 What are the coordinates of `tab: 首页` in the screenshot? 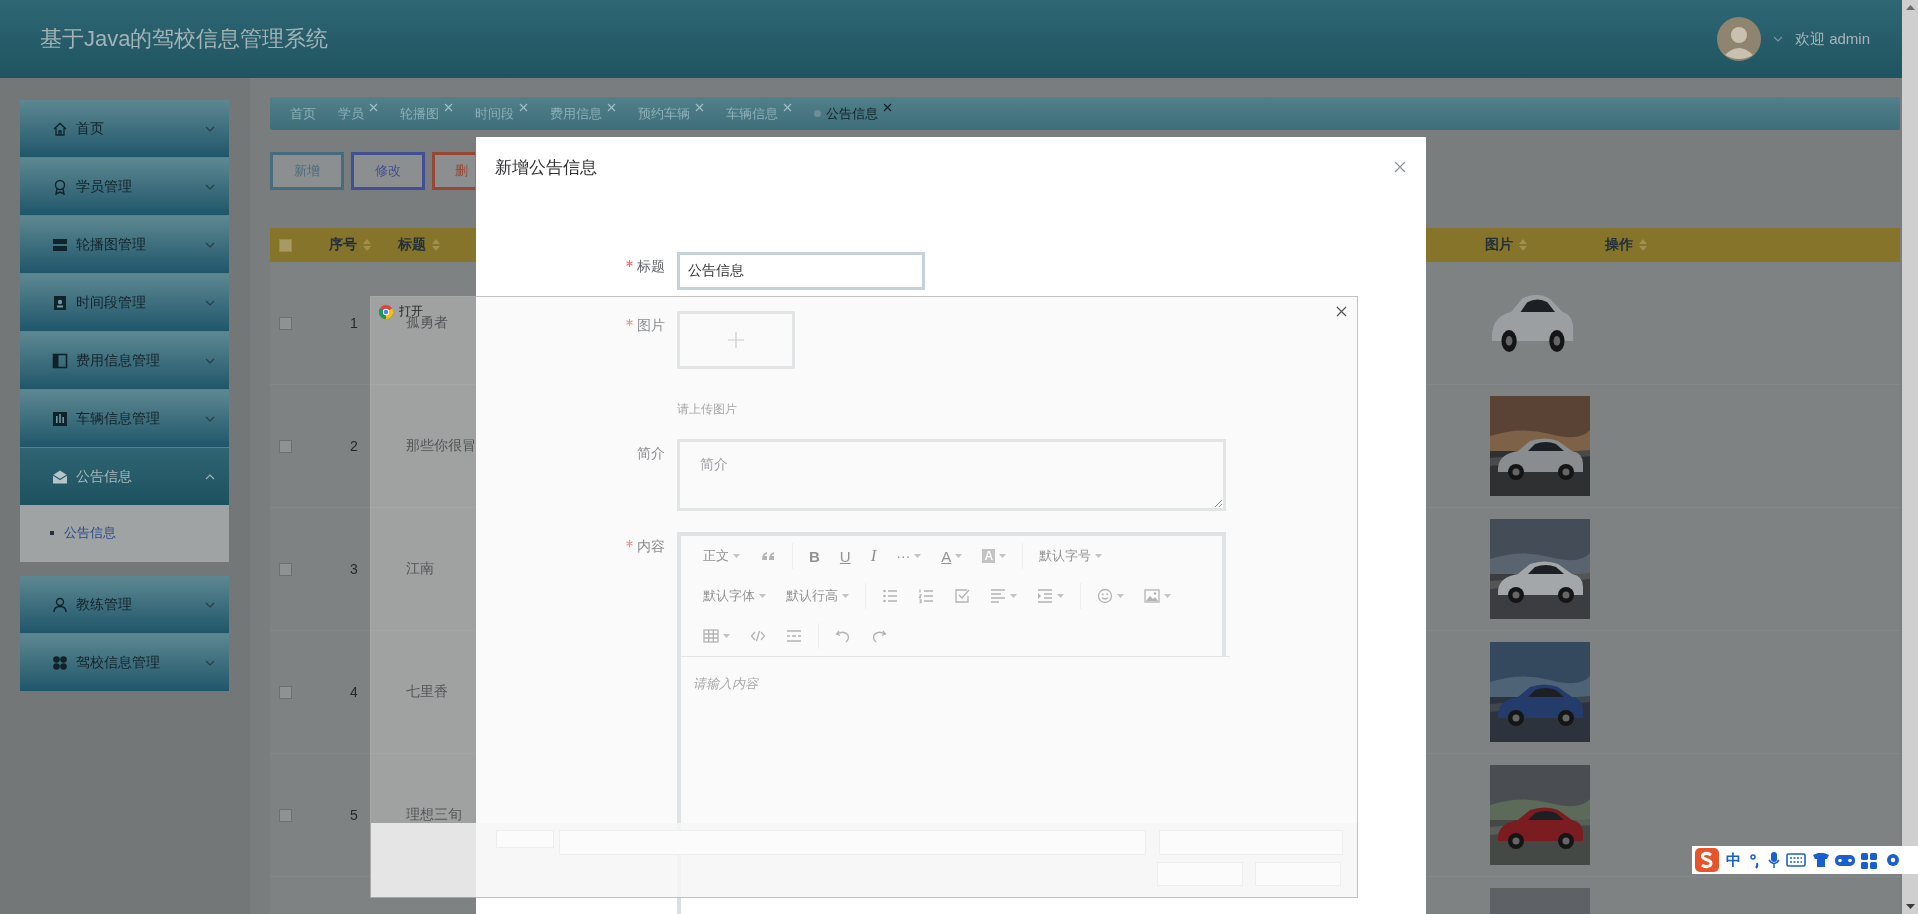 It's located at (304, 113).